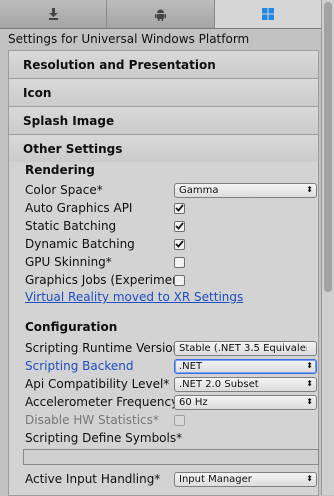 The width and height of the screenshot is (334, 496). I want to click on accel-row: Accelerometer Frequency 60 Hz ⬍, so click(173, 402).